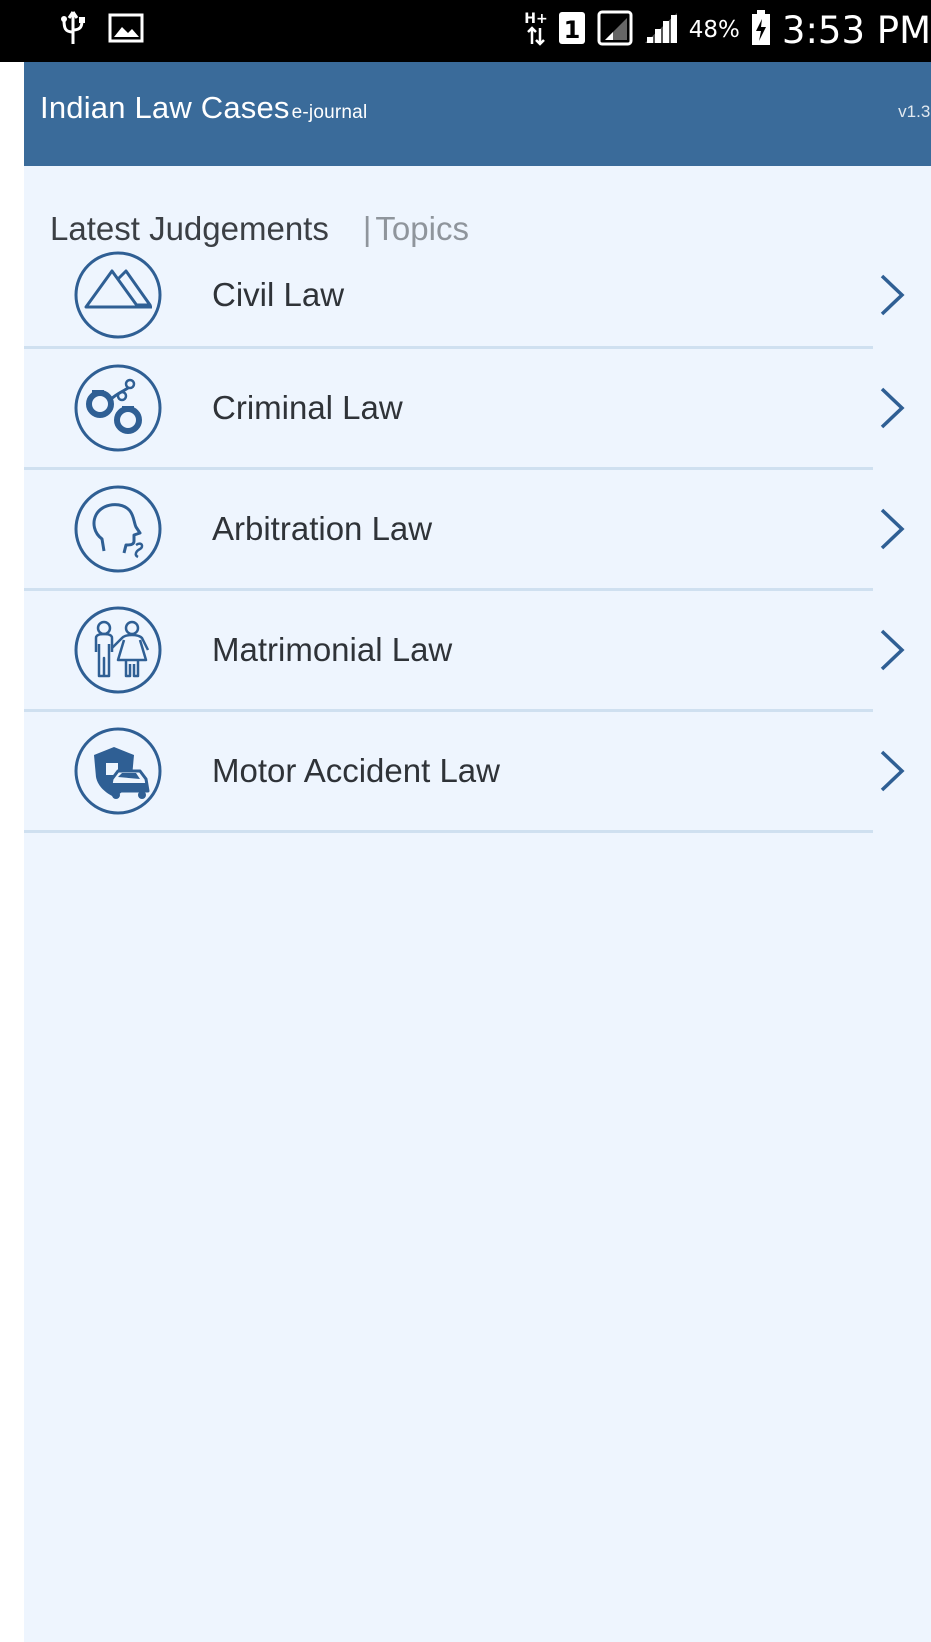 The height and width of the screenshot is (1642, 931). I want to click on list-item-matrimonial-law: Matrimonial Law, so click(464, 651).